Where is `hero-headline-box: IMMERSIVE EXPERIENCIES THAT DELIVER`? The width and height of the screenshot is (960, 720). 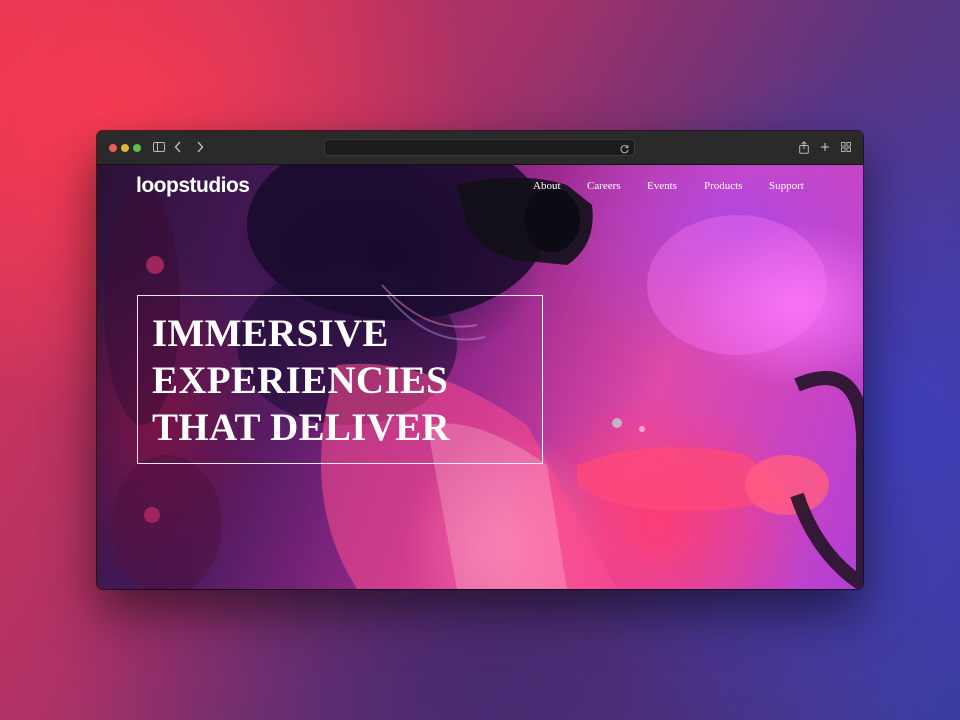 hero-headline-box: IMMERSIVE EXPERIENCIES THAT DELIVER is located at coordinates (340, 379).